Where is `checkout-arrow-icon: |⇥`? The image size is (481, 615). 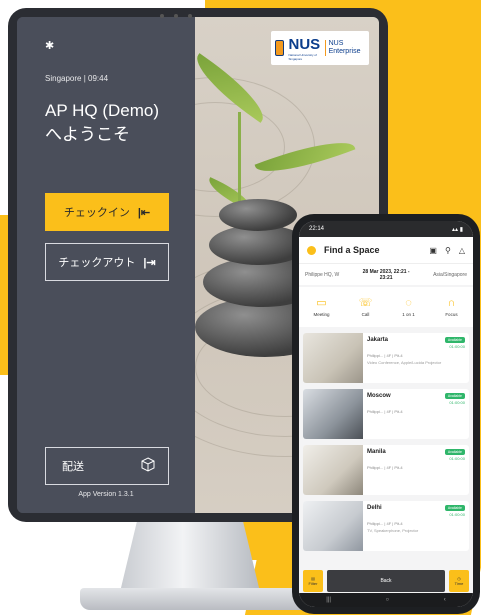
checkout-arrow-icon: |⇥ is located at coordinates (149, 262).